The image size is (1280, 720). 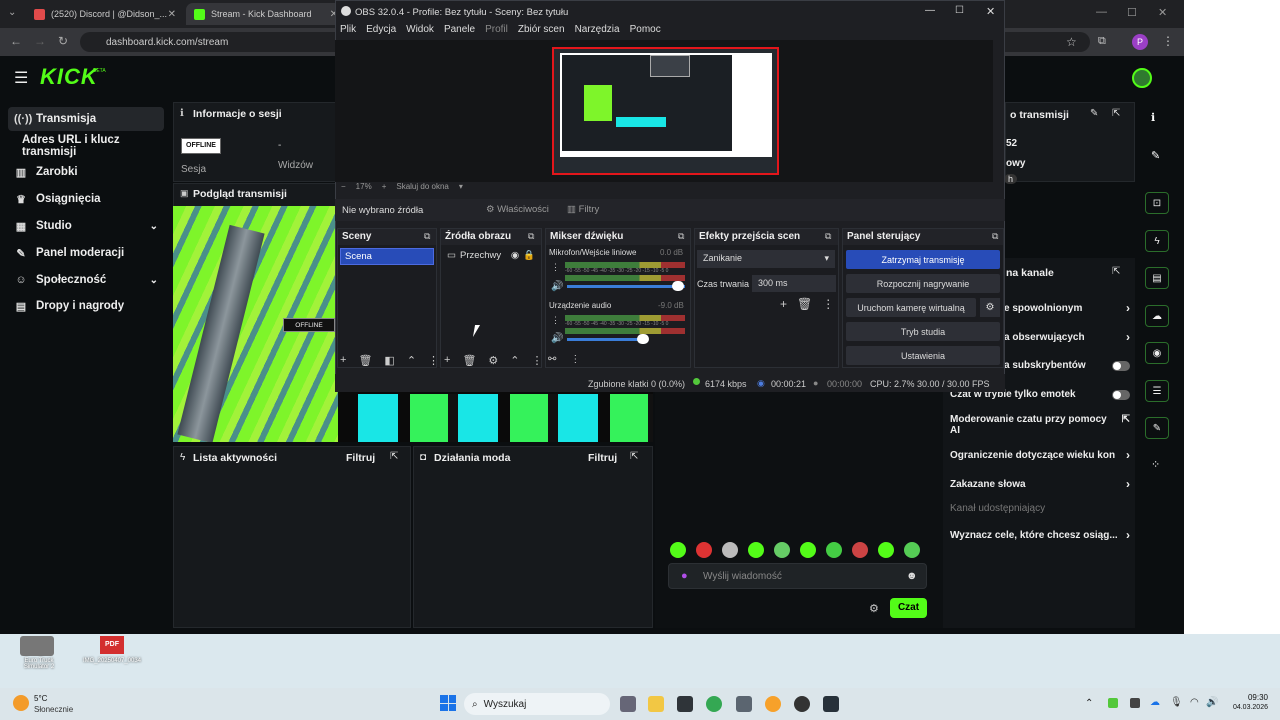 What do you see at coordinates (1101, 12) in the screenshot?
I see `minimize-icon: —` at bounding box center [1101, 12].